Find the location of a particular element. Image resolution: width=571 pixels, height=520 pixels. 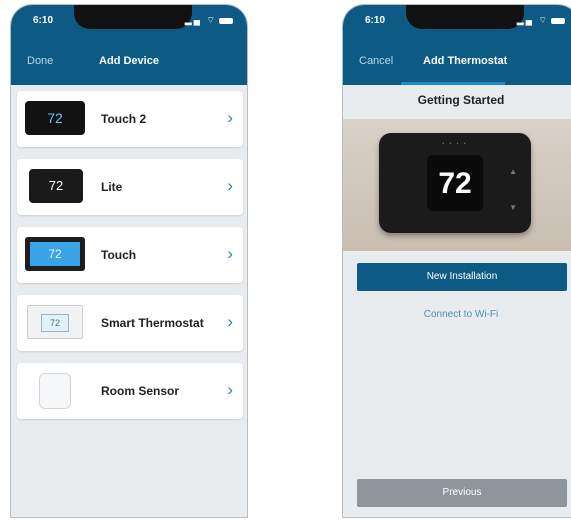

nav-bar: Cancel Add Thermostat is located at coordinates (457, 60).